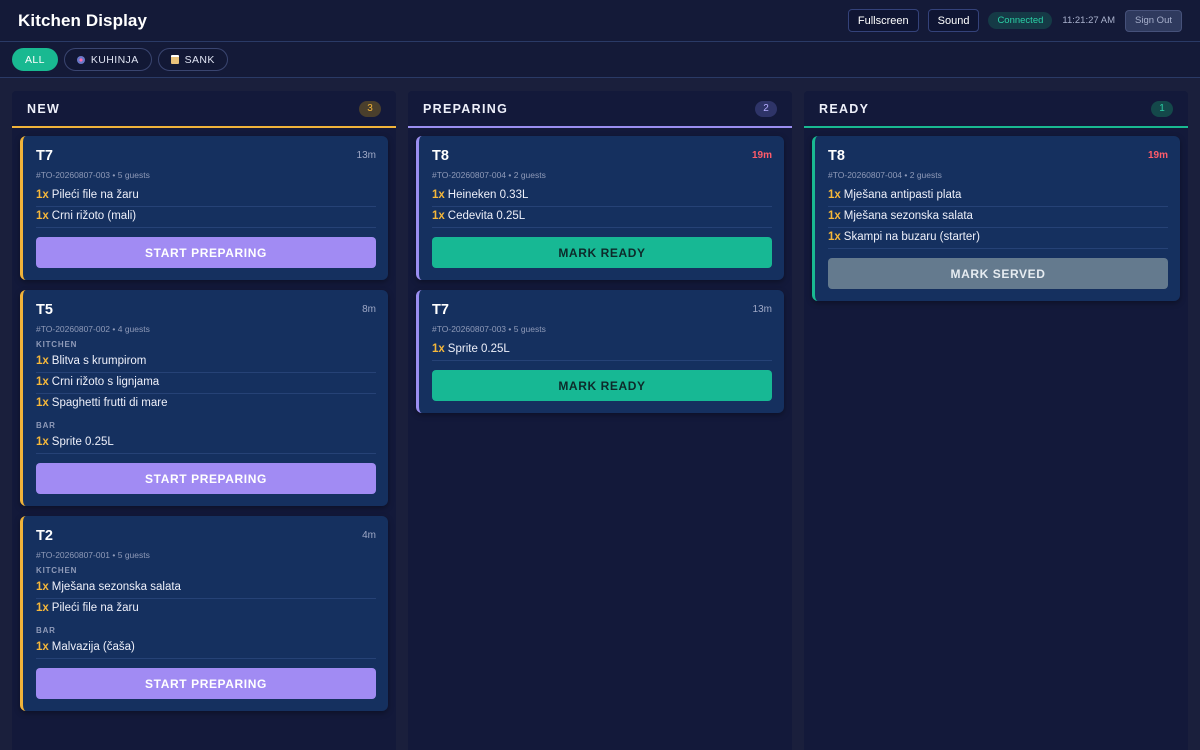 This screenshot has width=1200, height=750. What do you see at coordinates (83, 20) in the screenshot?
I see `app-title: Kitchen Display` at bounding box center [83, 20].